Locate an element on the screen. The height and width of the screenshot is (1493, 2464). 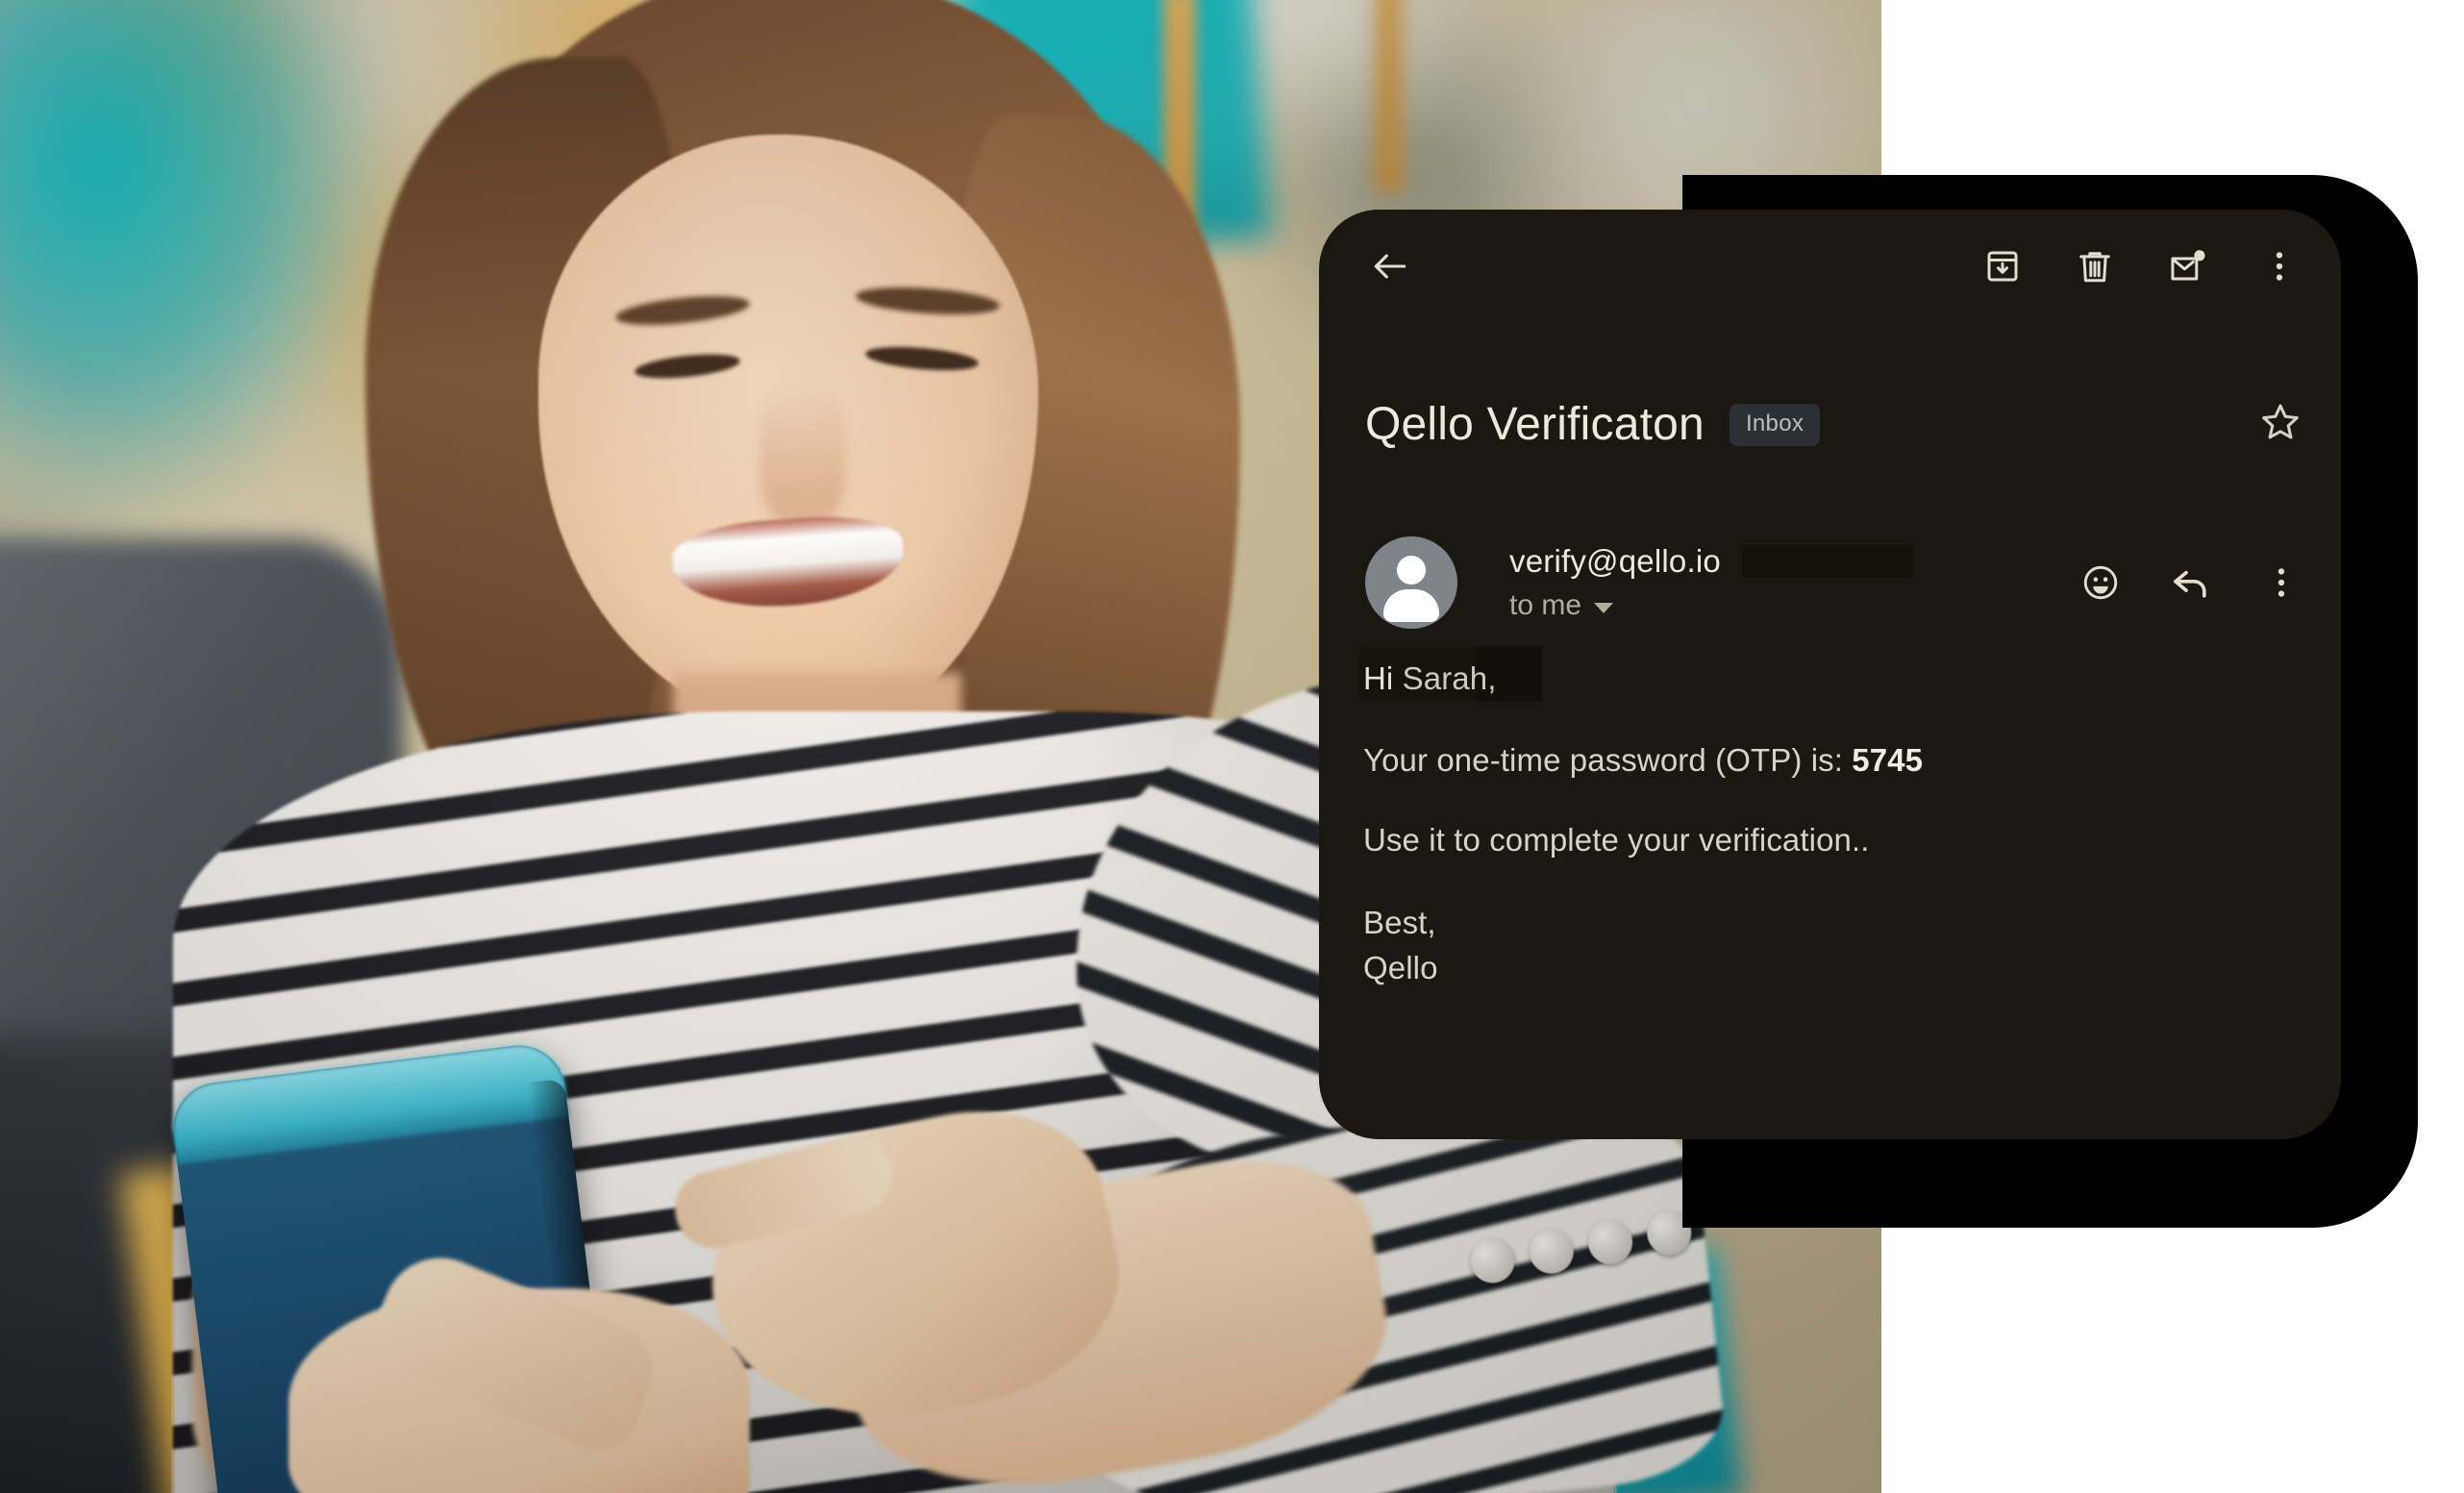
nose is located at coordinates (802, 457).